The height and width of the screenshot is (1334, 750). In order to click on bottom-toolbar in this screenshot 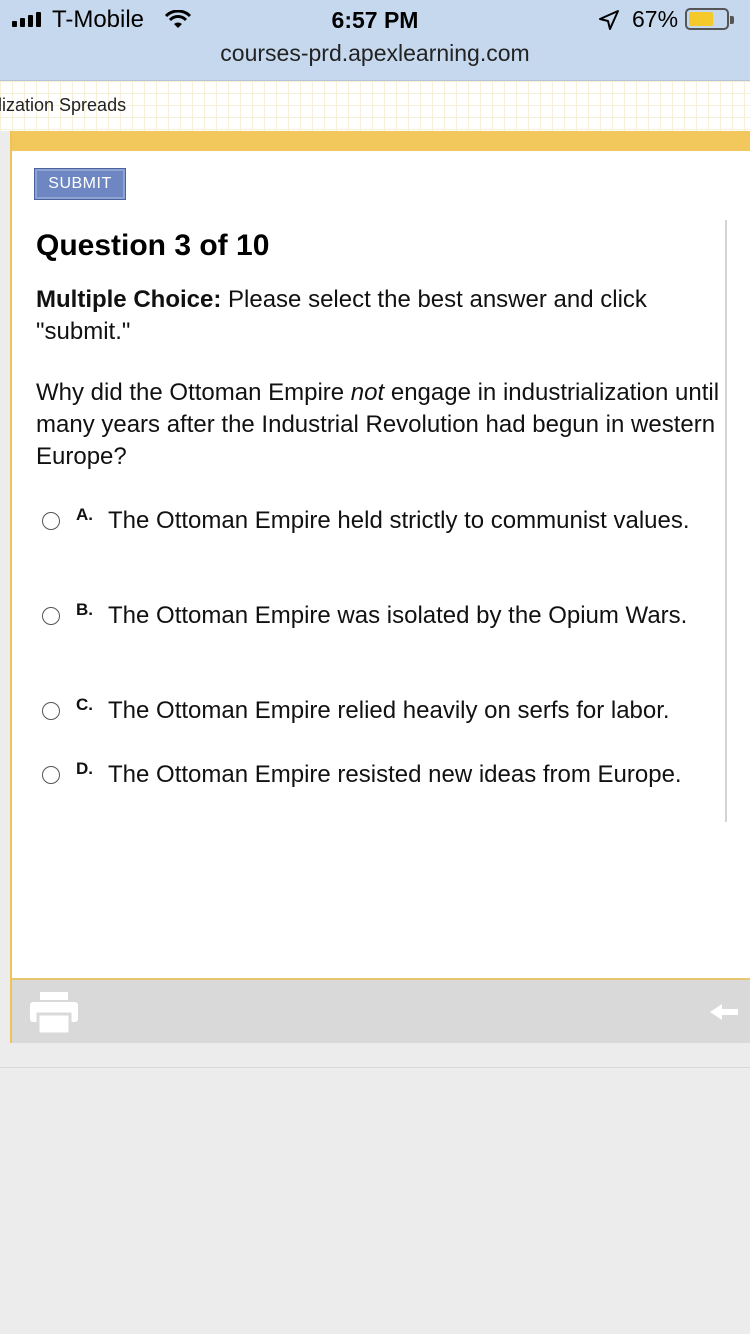, I will do `click(381, 1010)`.